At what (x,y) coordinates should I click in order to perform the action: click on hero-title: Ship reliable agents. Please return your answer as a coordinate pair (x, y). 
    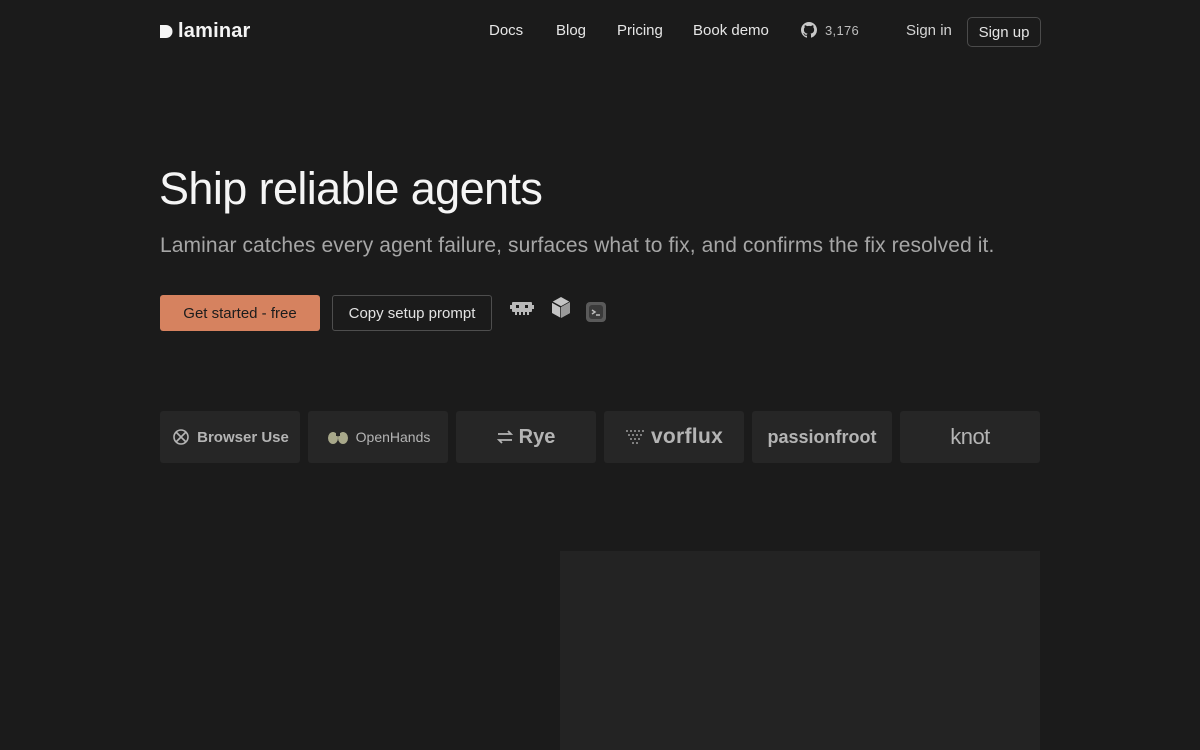
    Looking at the image, I should click on (351, 188).